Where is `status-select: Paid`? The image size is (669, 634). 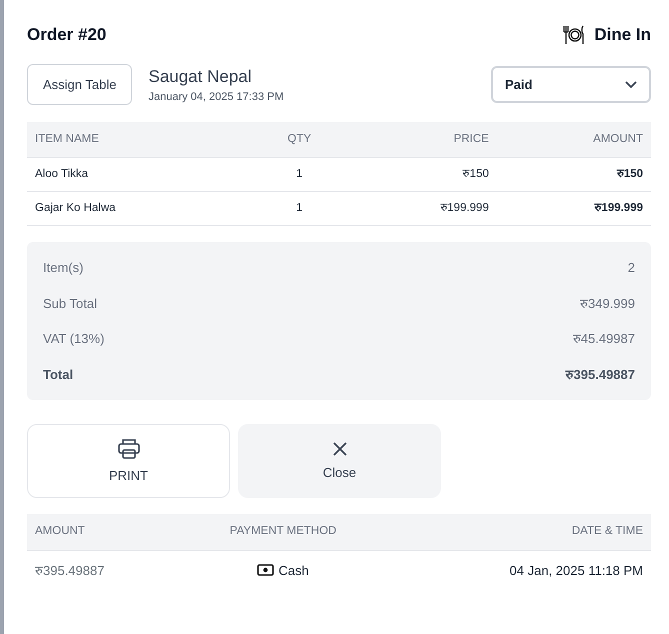
status-select: Paid is located at coordinates (571, 85).